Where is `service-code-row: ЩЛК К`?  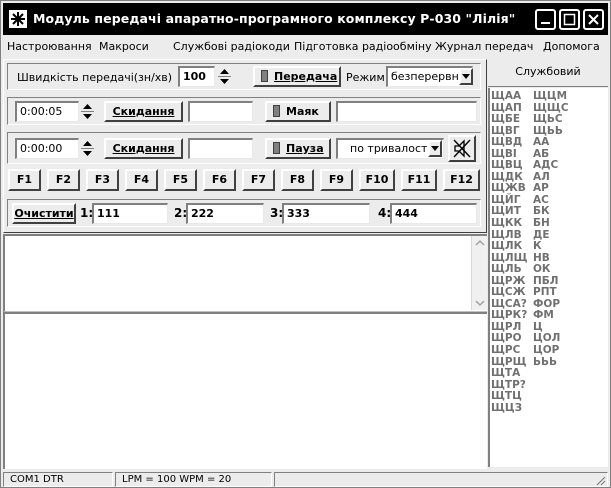
service-code-row: ЩЛК К is located at coordinates (549, 247).